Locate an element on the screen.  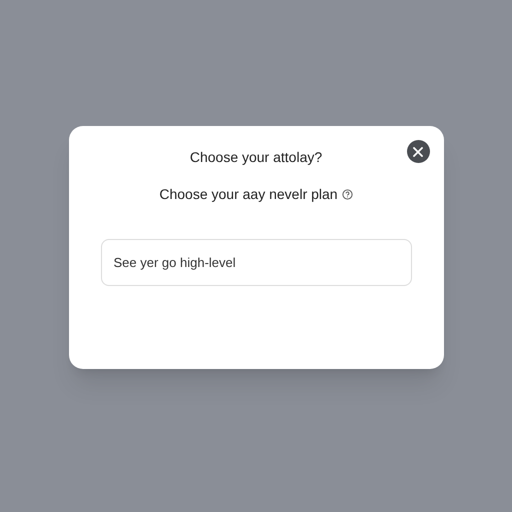
text-field: See yer go high-level is located at coordinates (256, 262).